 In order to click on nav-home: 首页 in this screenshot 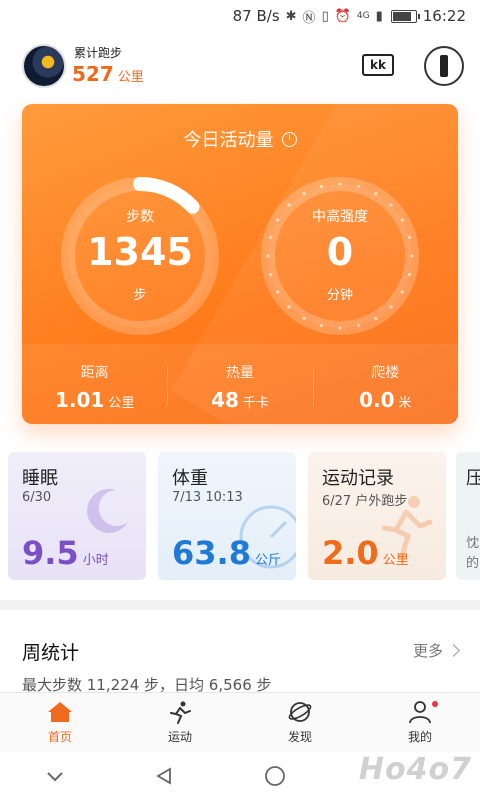, I will do `click(60, 722)`.